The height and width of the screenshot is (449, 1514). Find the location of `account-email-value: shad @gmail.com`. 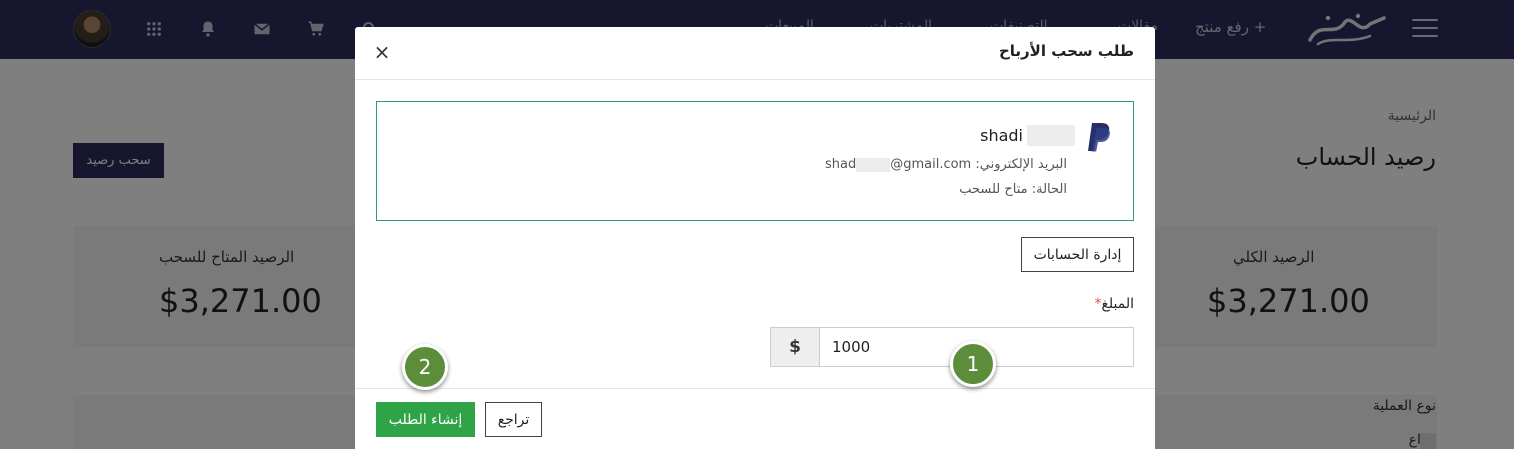

account-email-value: shad @gmail.com is located at coordinates (898, 164).